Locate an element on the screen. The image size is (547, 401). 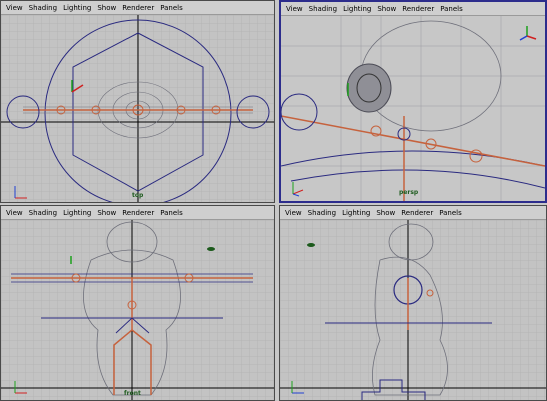
camera-label: persp is located at coordinates (409, 192).